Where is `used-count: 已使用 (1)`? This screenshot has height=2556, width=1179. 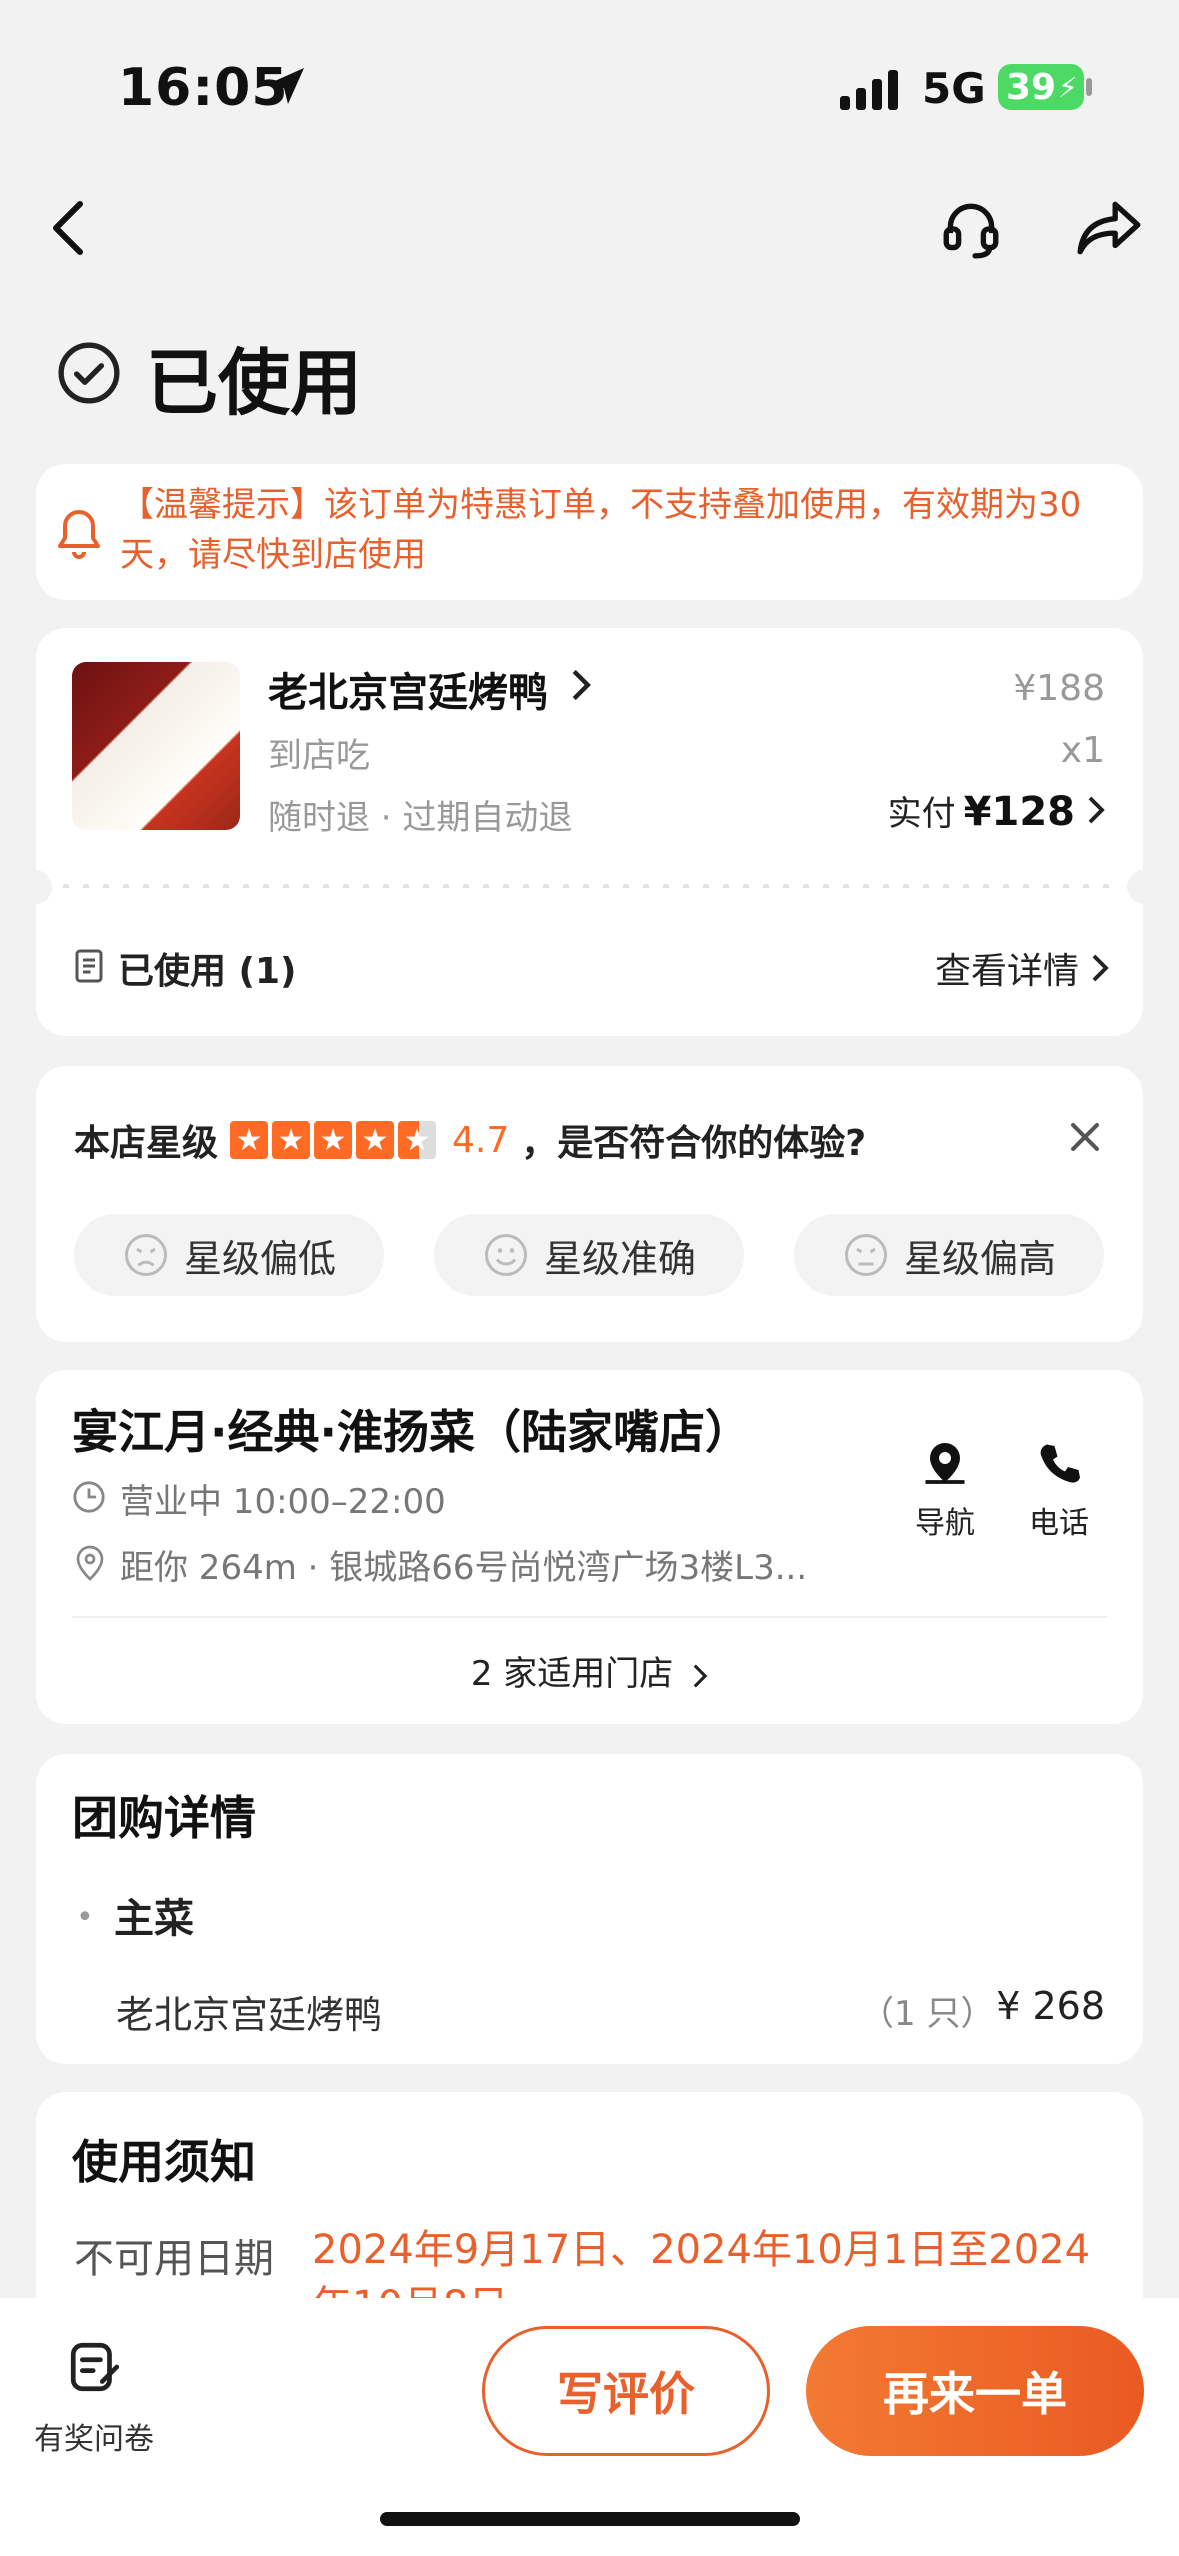 used-count: 已使用 (1) is located at coordinates (207, 971).